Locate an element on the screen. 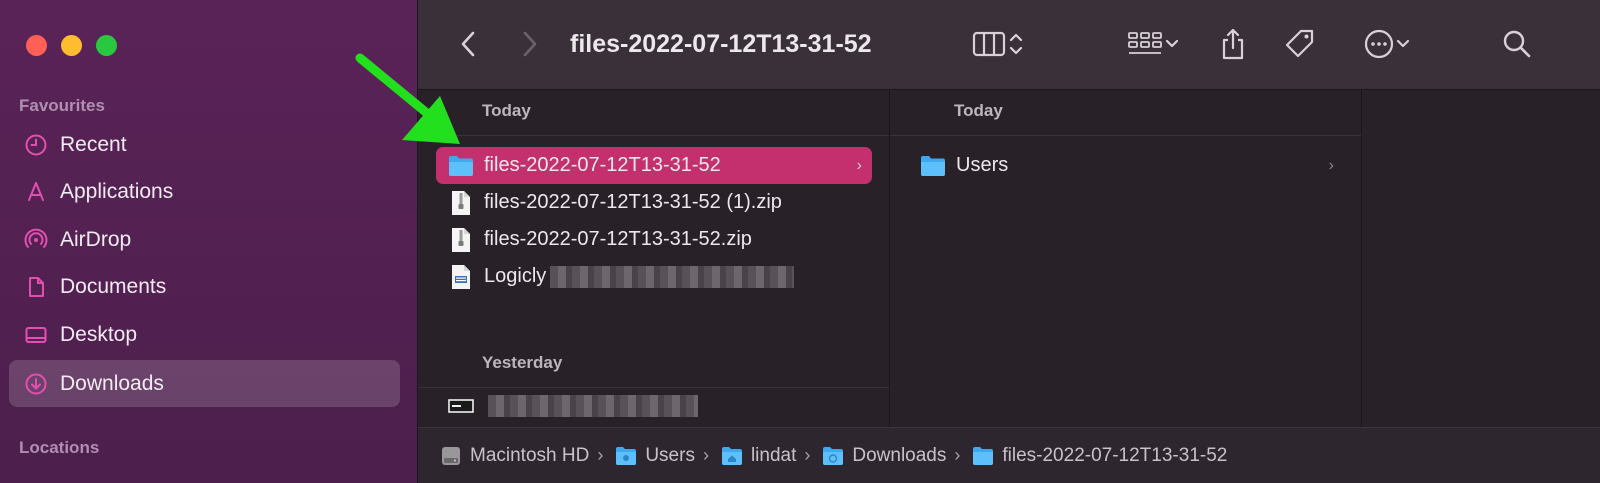 The image size is (1600, 483). path-crumb-label: Users is located at coordinates (670, 455).